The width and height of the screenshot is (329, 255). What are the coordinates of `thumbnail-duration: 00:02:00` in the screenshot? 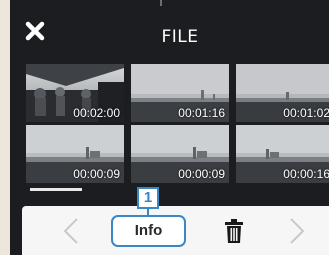 It's located at (96, 113).